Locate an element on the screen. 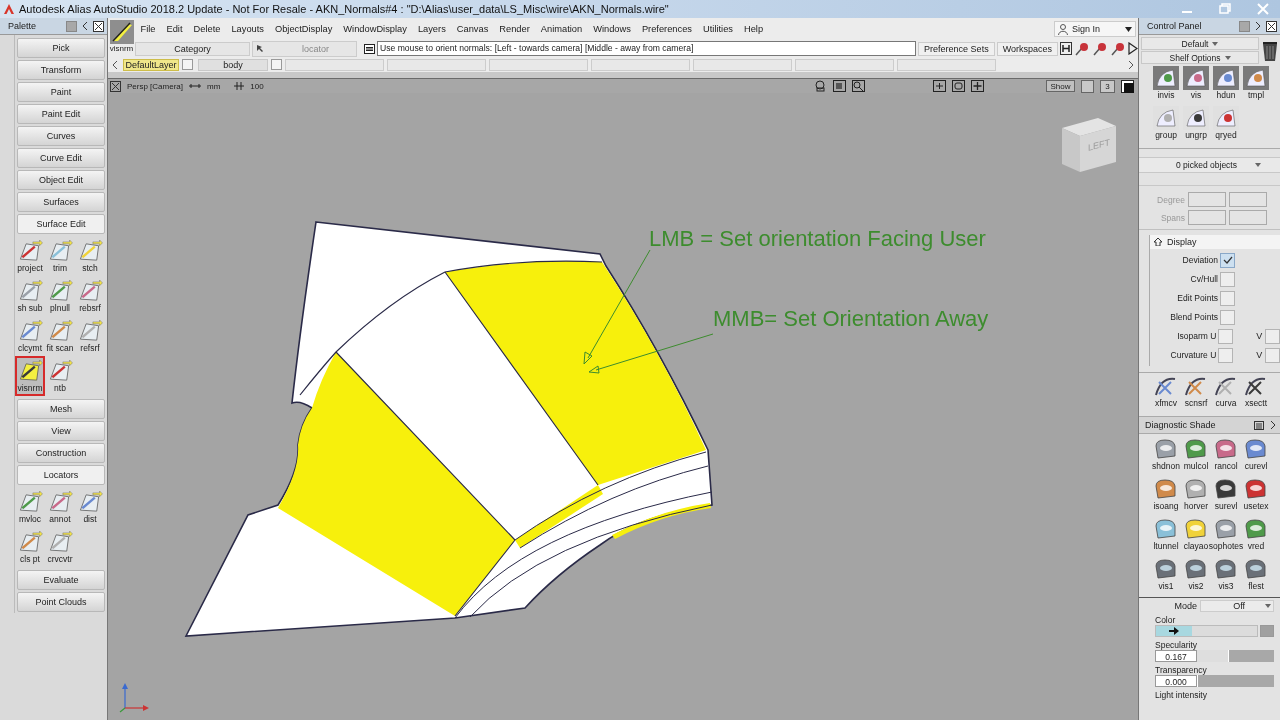  palette-section-tab: View is located at coordinates (61, 431).